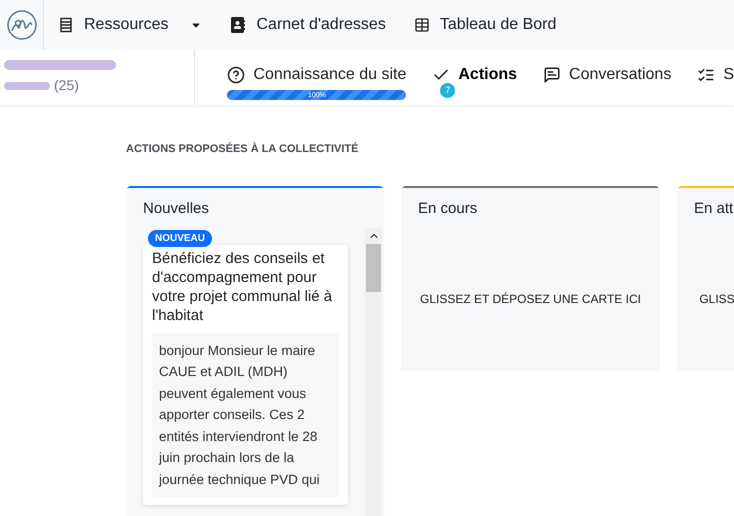 The height and width of the screenshot is (516, 734). I want to click on column-title: Nouvelles, so click(176, 208).